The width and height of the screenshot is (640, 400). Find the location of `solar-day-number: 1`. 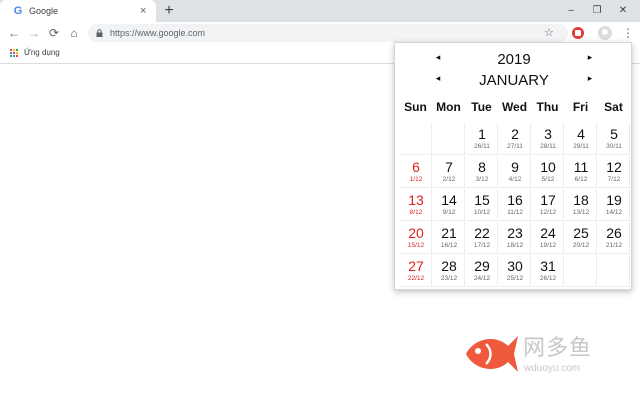

solar-day-number: 1 is located at coordinates (482, 134).